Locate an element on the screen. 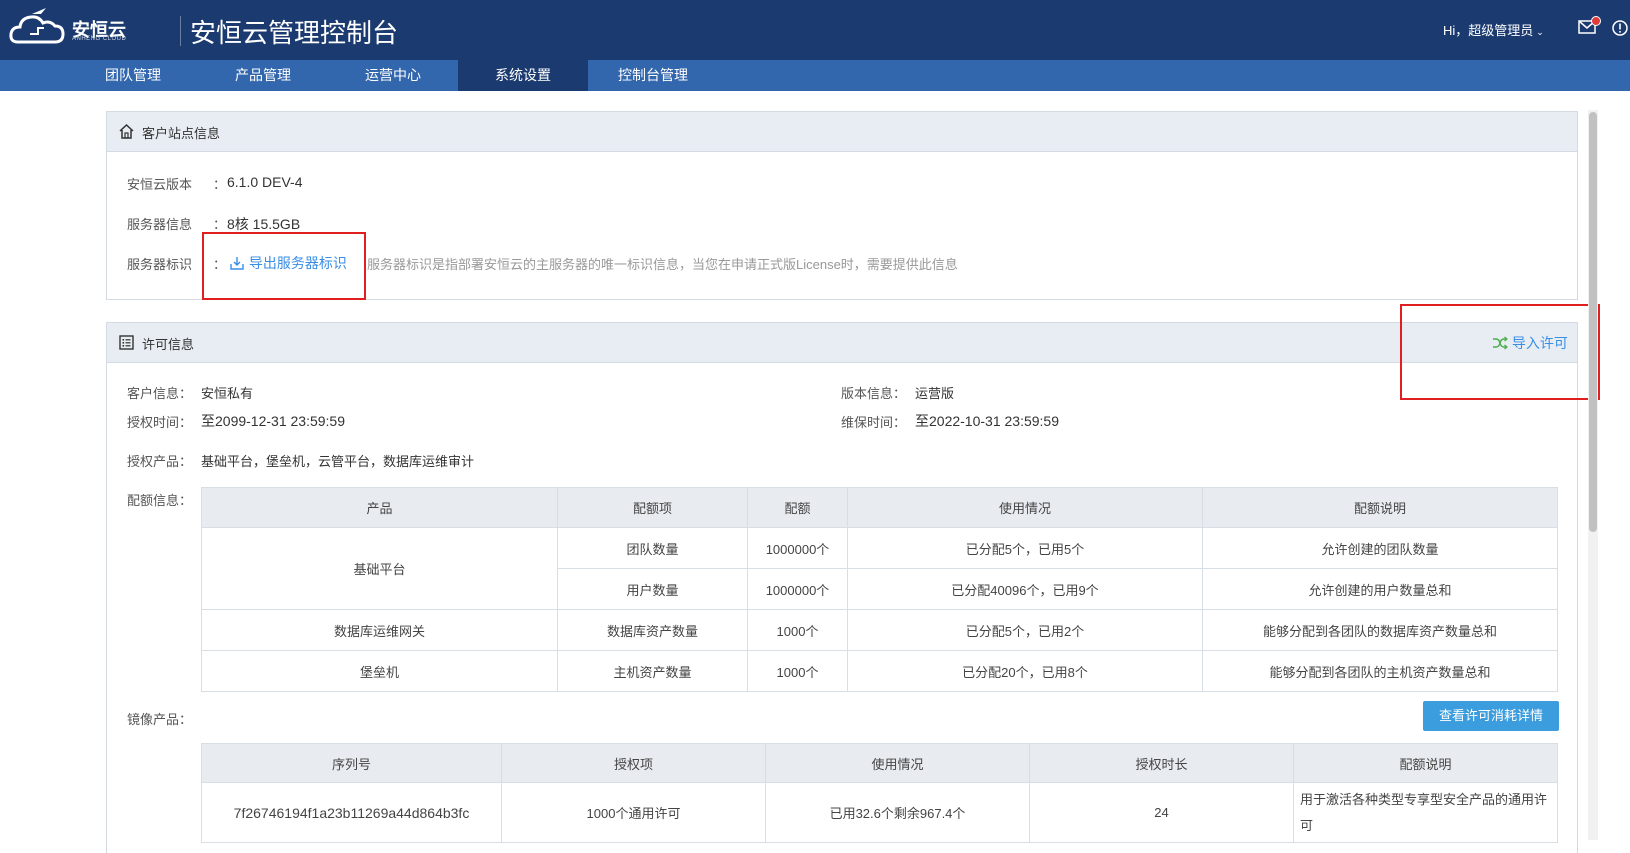 The image size is (1630, 853). export-server-id-link: 导出服务器标识 is located at coordinates (288, 263).